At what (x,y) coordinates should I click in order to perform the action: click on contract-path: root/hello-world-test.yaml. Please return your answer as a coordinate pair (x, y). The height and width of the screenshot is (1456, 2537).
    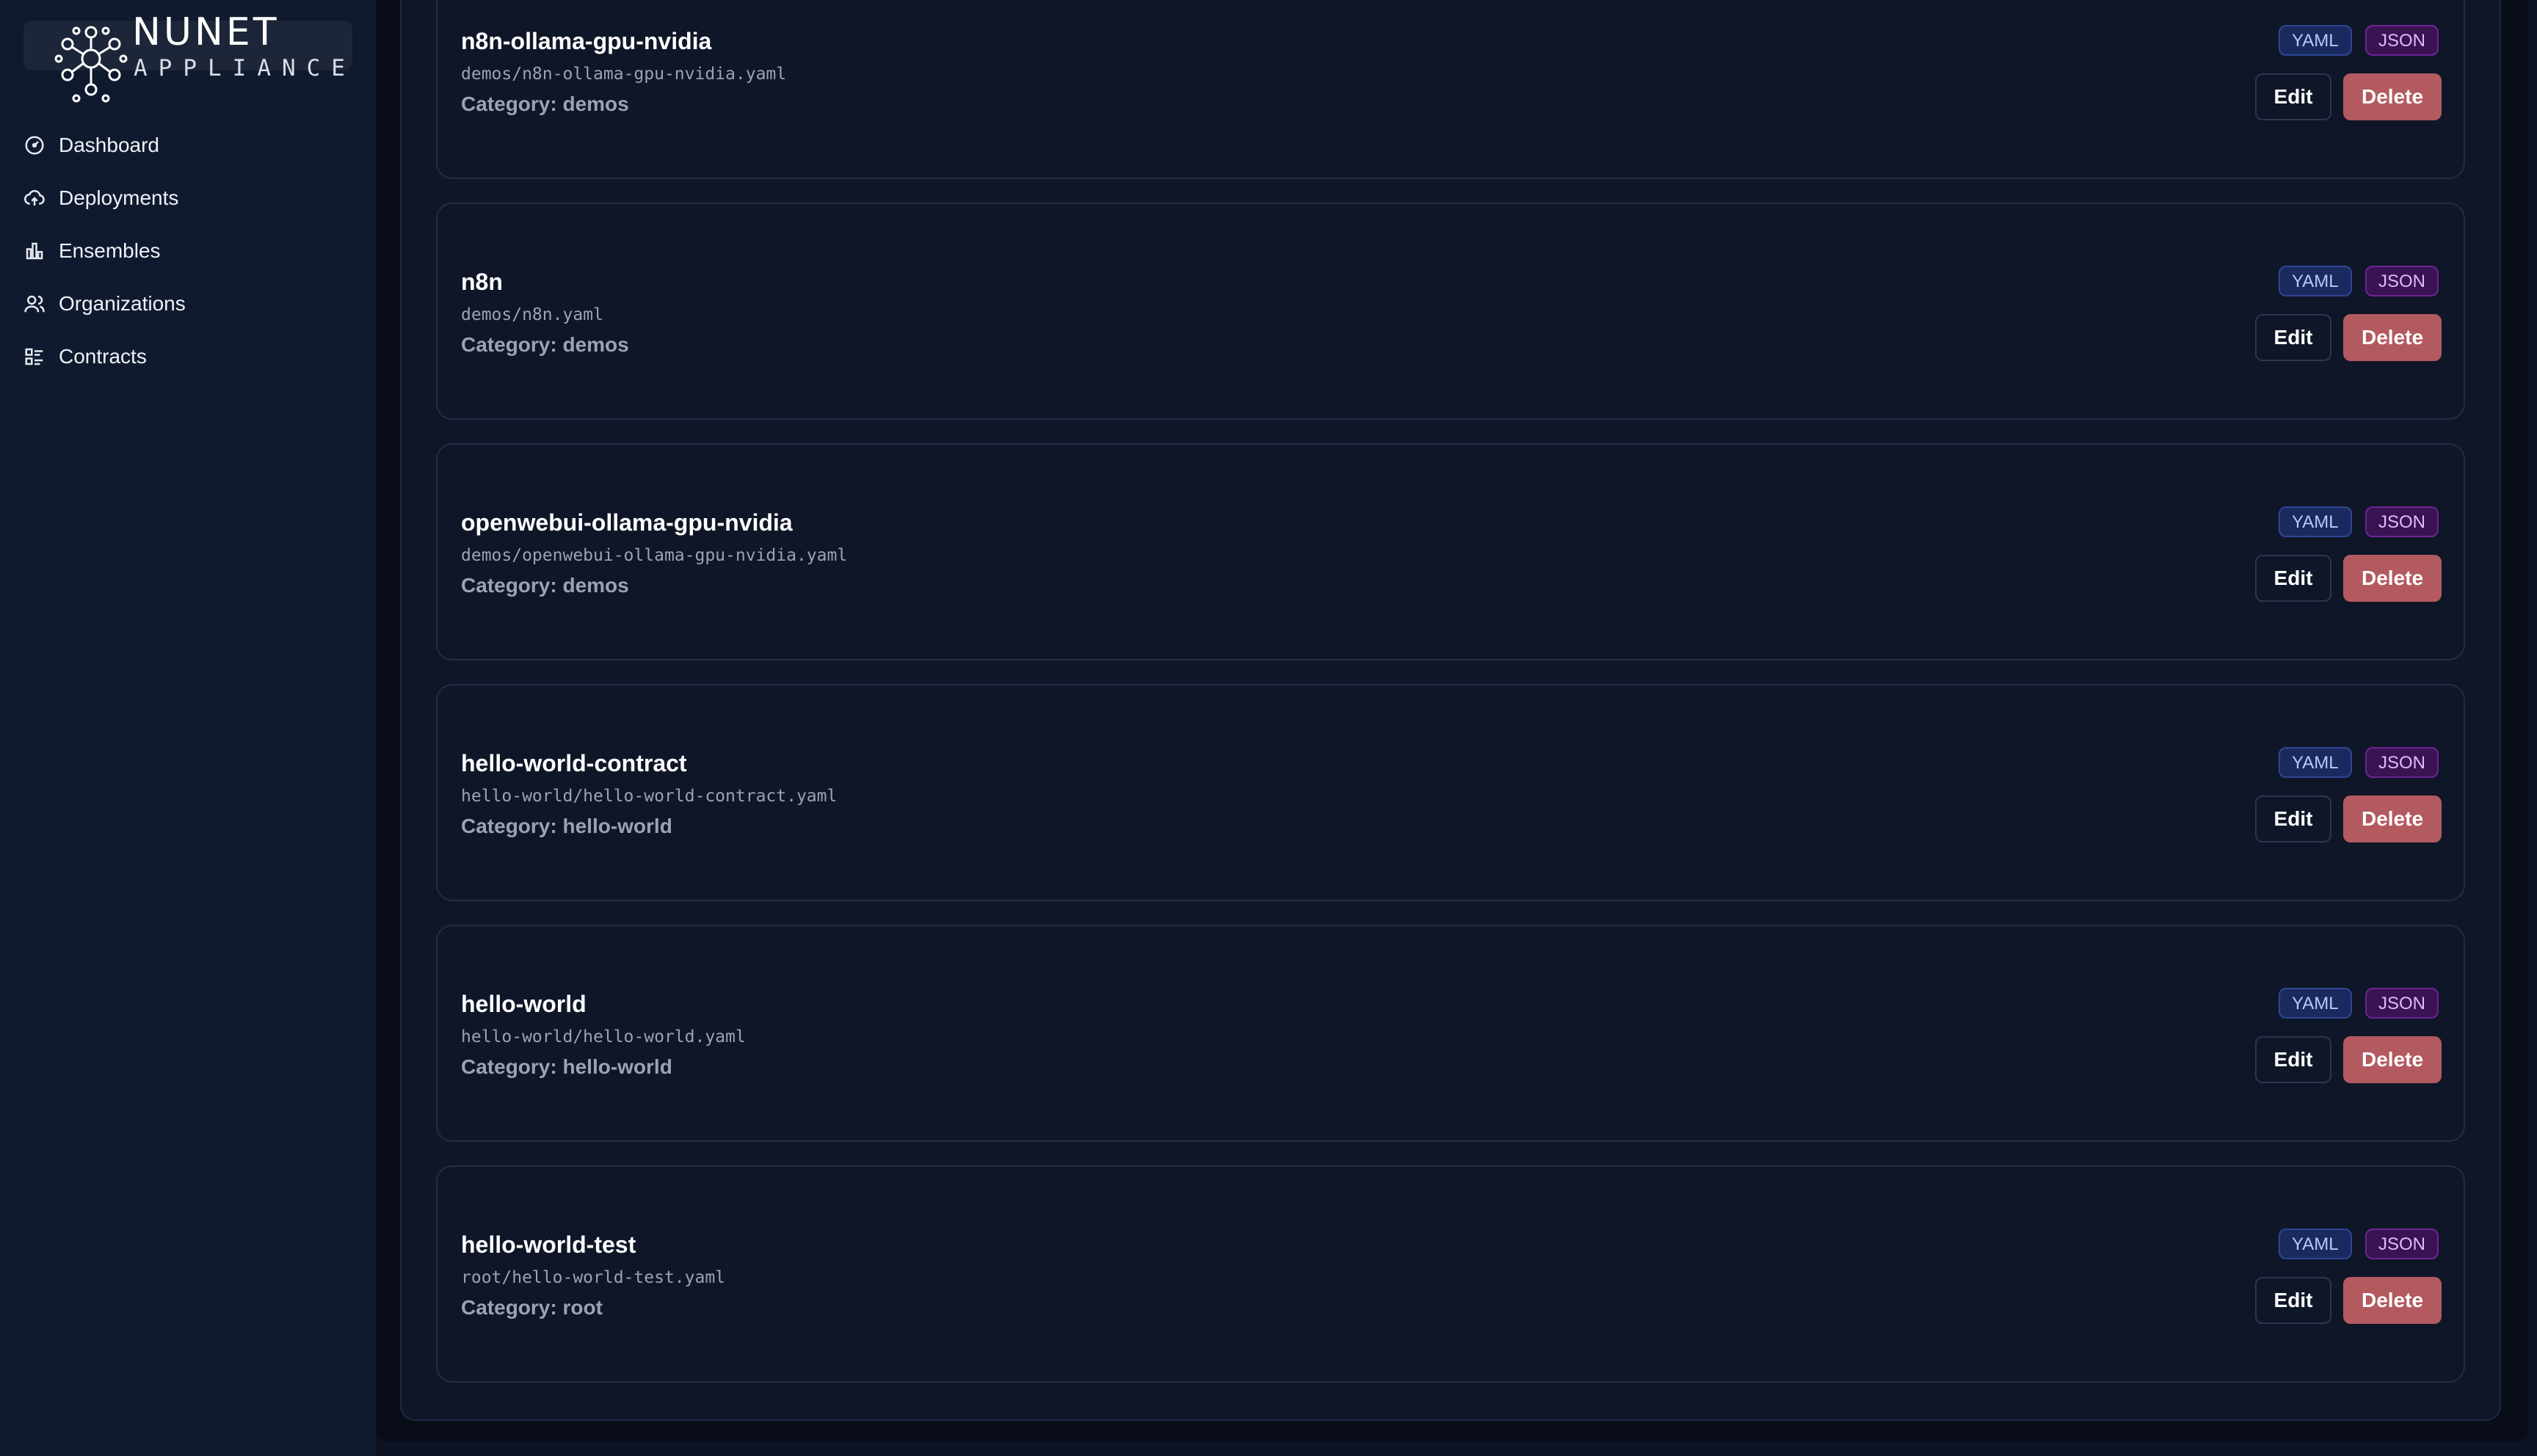
    Looking at the image, I should click on (593, 1277).